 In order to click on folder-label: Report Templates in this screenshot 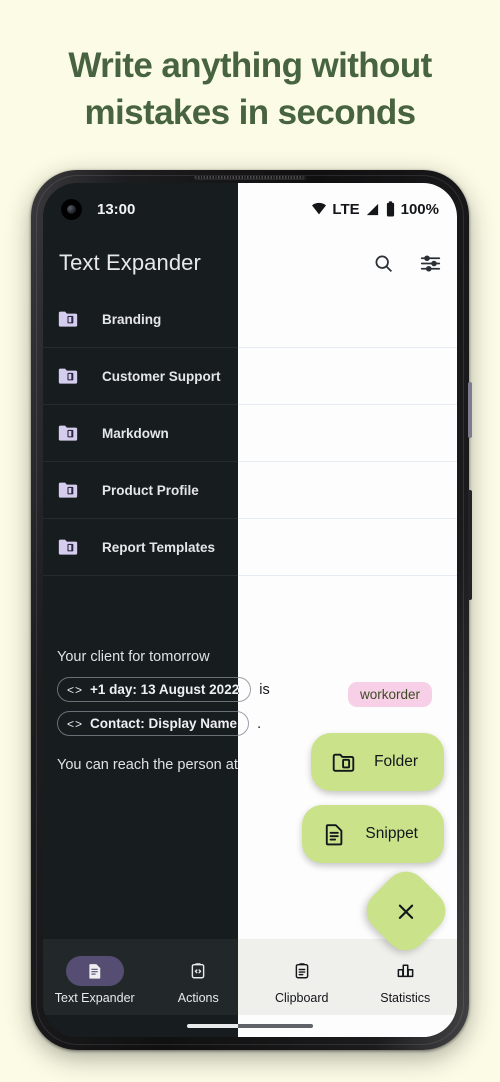, I will do `click(159, 547)`.